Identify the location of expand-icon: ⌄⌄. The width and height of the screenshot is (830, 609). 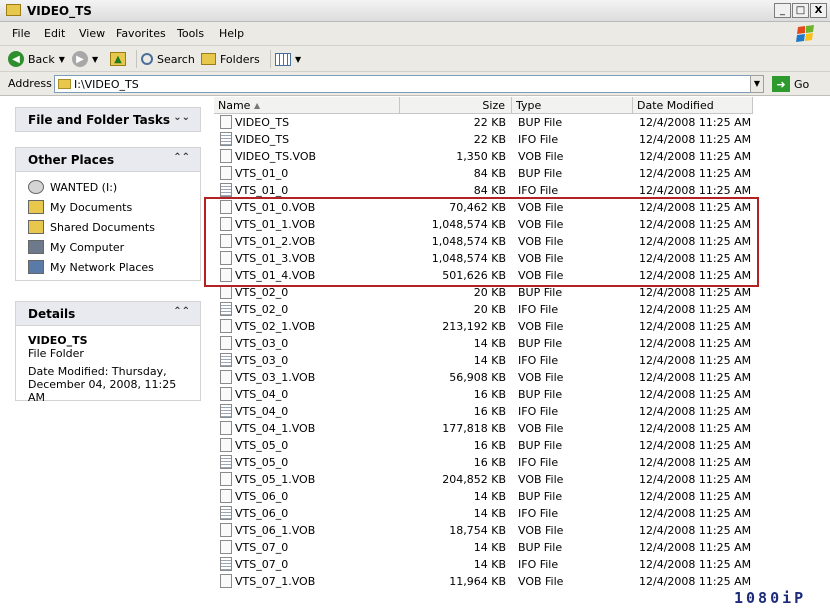
(181, 117).